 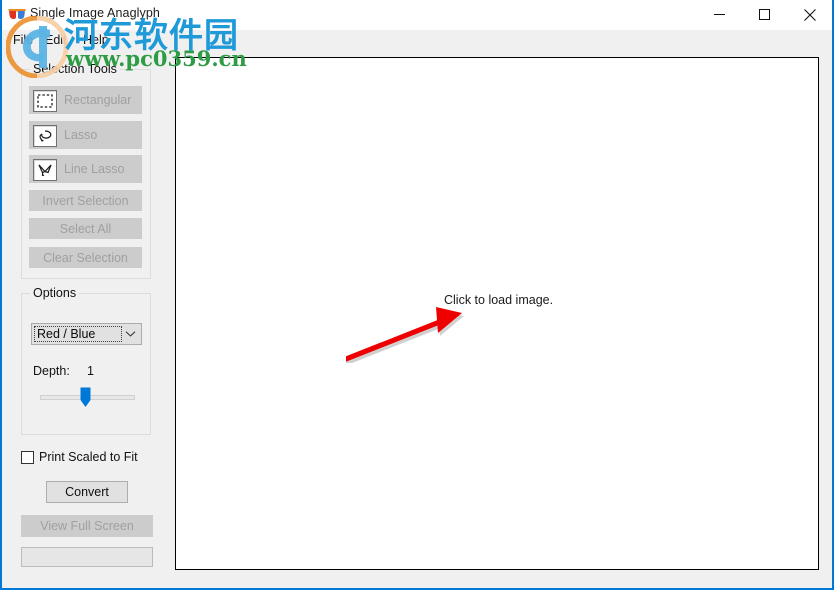 I want to click on chevron-down-icon, so click(x=130, y=334).